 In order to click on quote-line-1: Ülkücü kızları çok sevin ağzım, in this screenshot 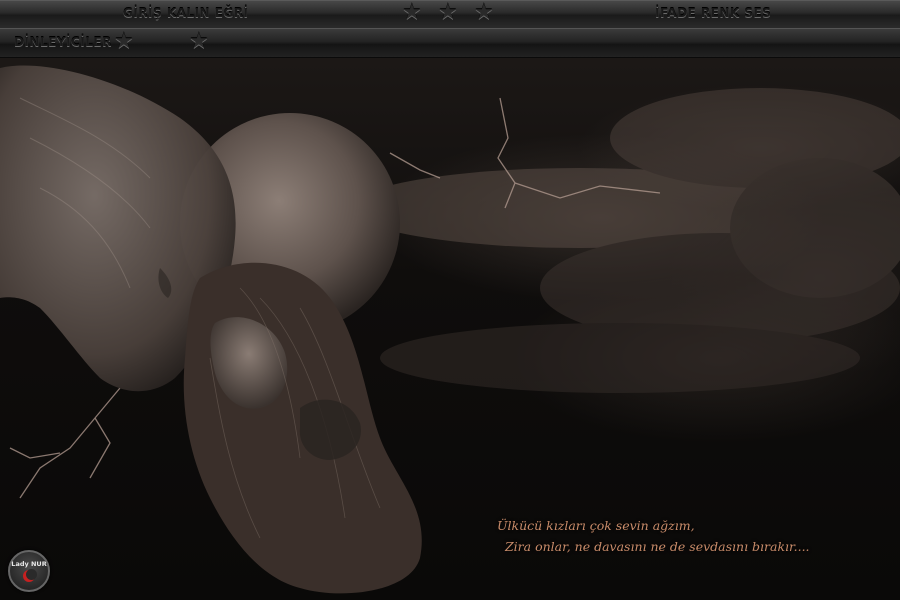, I will do `click(596, 525)`.